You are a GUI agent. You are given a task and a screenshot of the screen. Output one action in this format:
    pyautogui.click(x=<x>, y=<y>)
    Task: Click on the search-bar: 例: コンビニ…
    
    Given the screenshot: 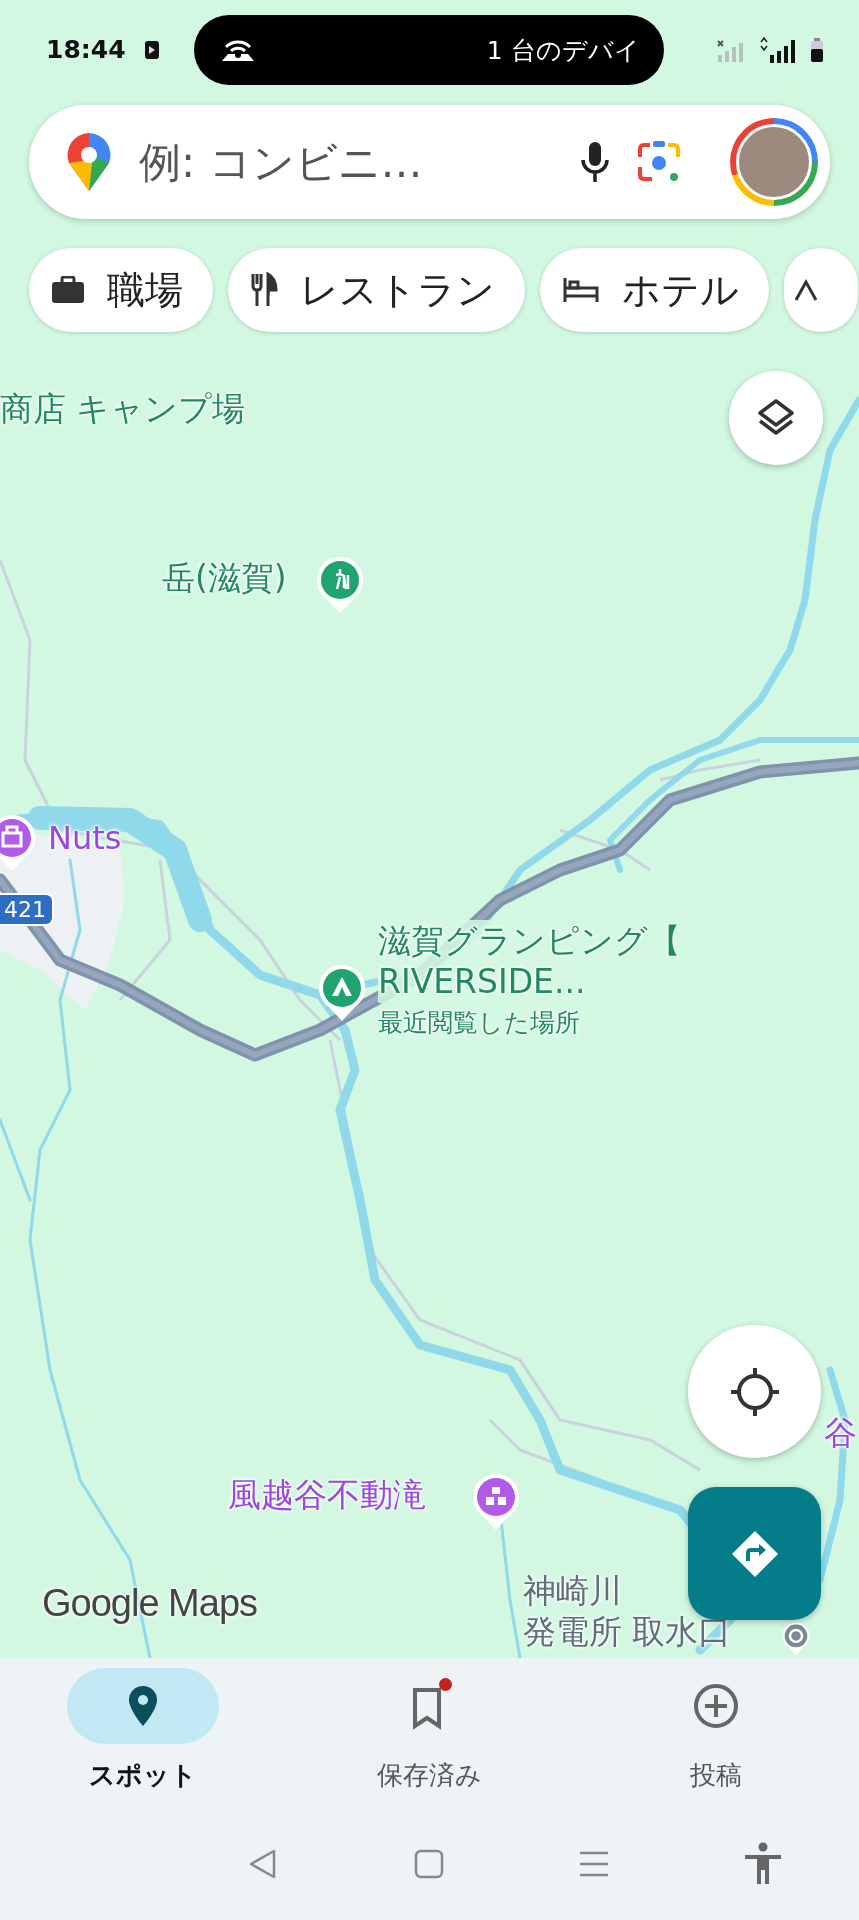 What is the action you would take?
    pyautogui.click(x=429, y=162)
    